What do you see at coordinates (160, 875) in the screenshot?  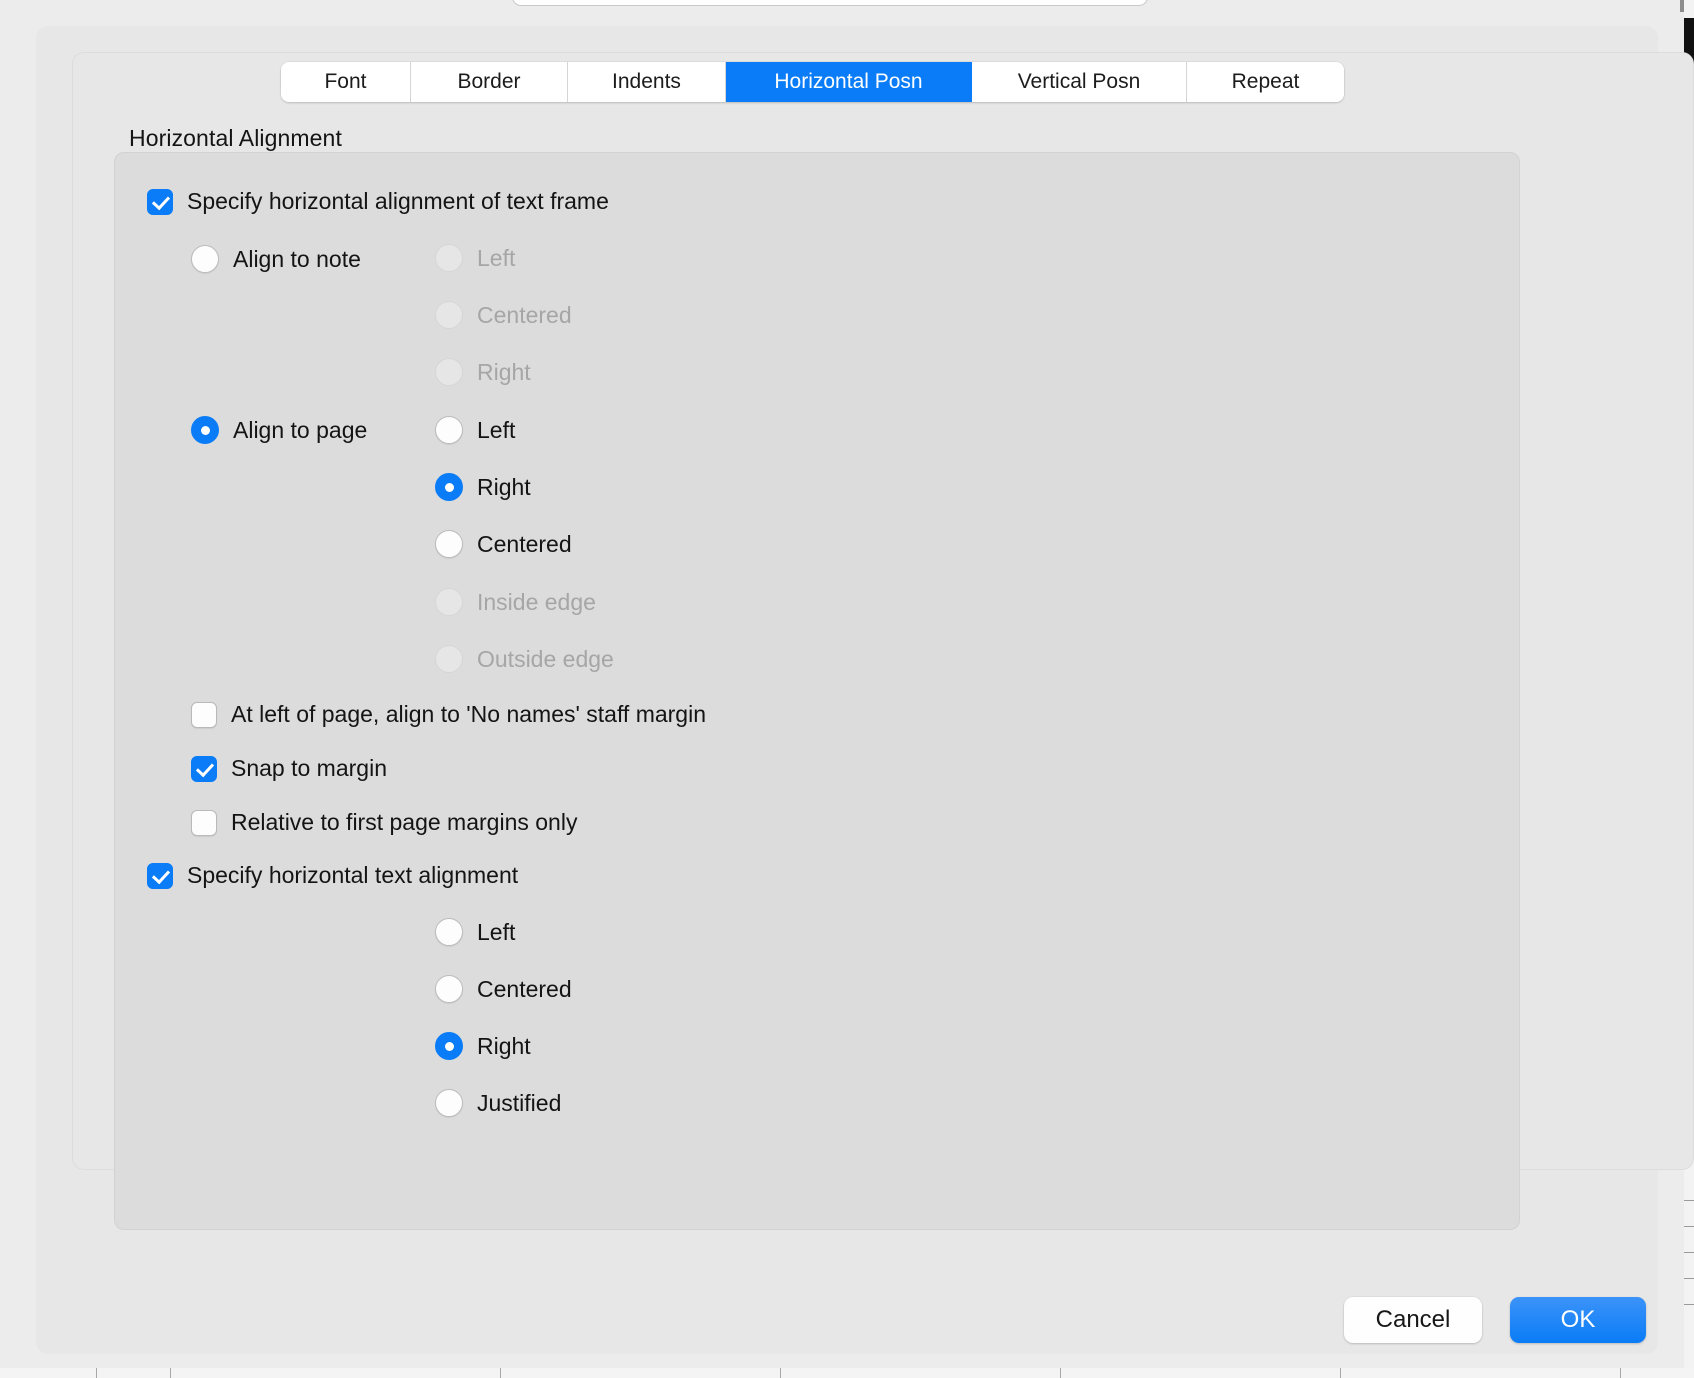 I see `checkbox-specify-text-alignment-box` at bounding box center [160, 875].